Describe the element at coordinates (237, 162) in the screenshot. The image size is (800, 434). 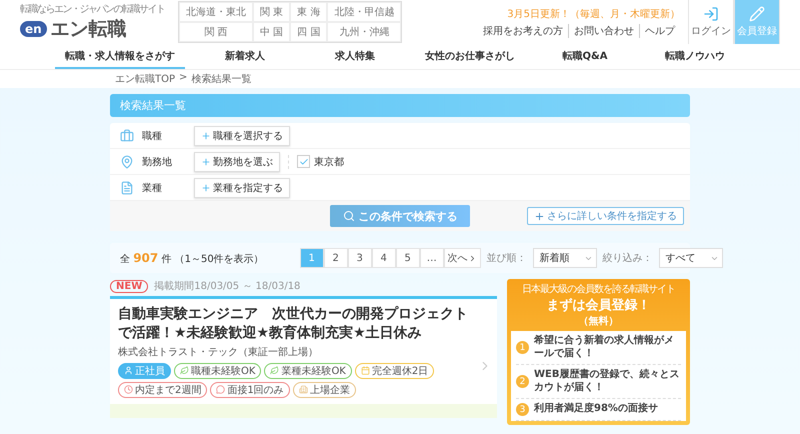
I see `add-condition-button: 勤務地を選ぶ` at that location.